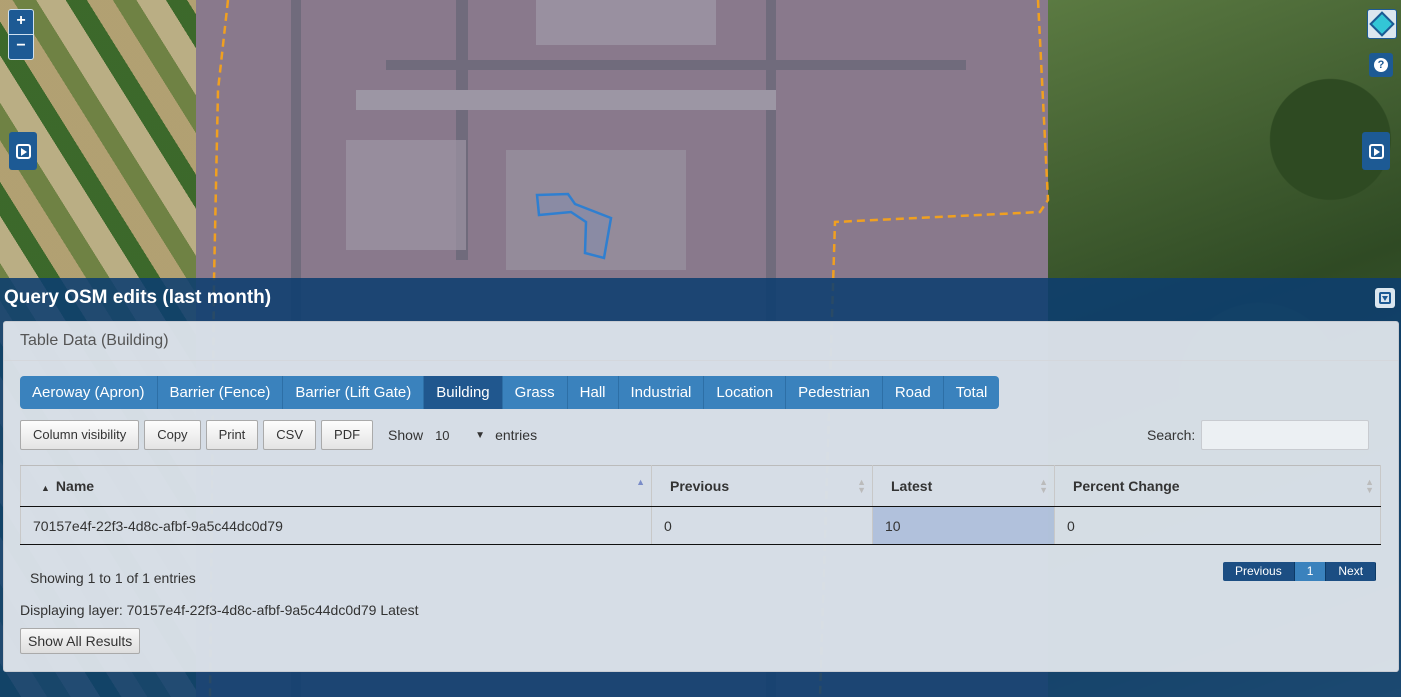 The height and width of the screenshot is (697, 1401). Describe the element at coordinates (89, 392) in the screenshot. I see `tab-aeroway-apron: Aeroway (Apron)` at that location.